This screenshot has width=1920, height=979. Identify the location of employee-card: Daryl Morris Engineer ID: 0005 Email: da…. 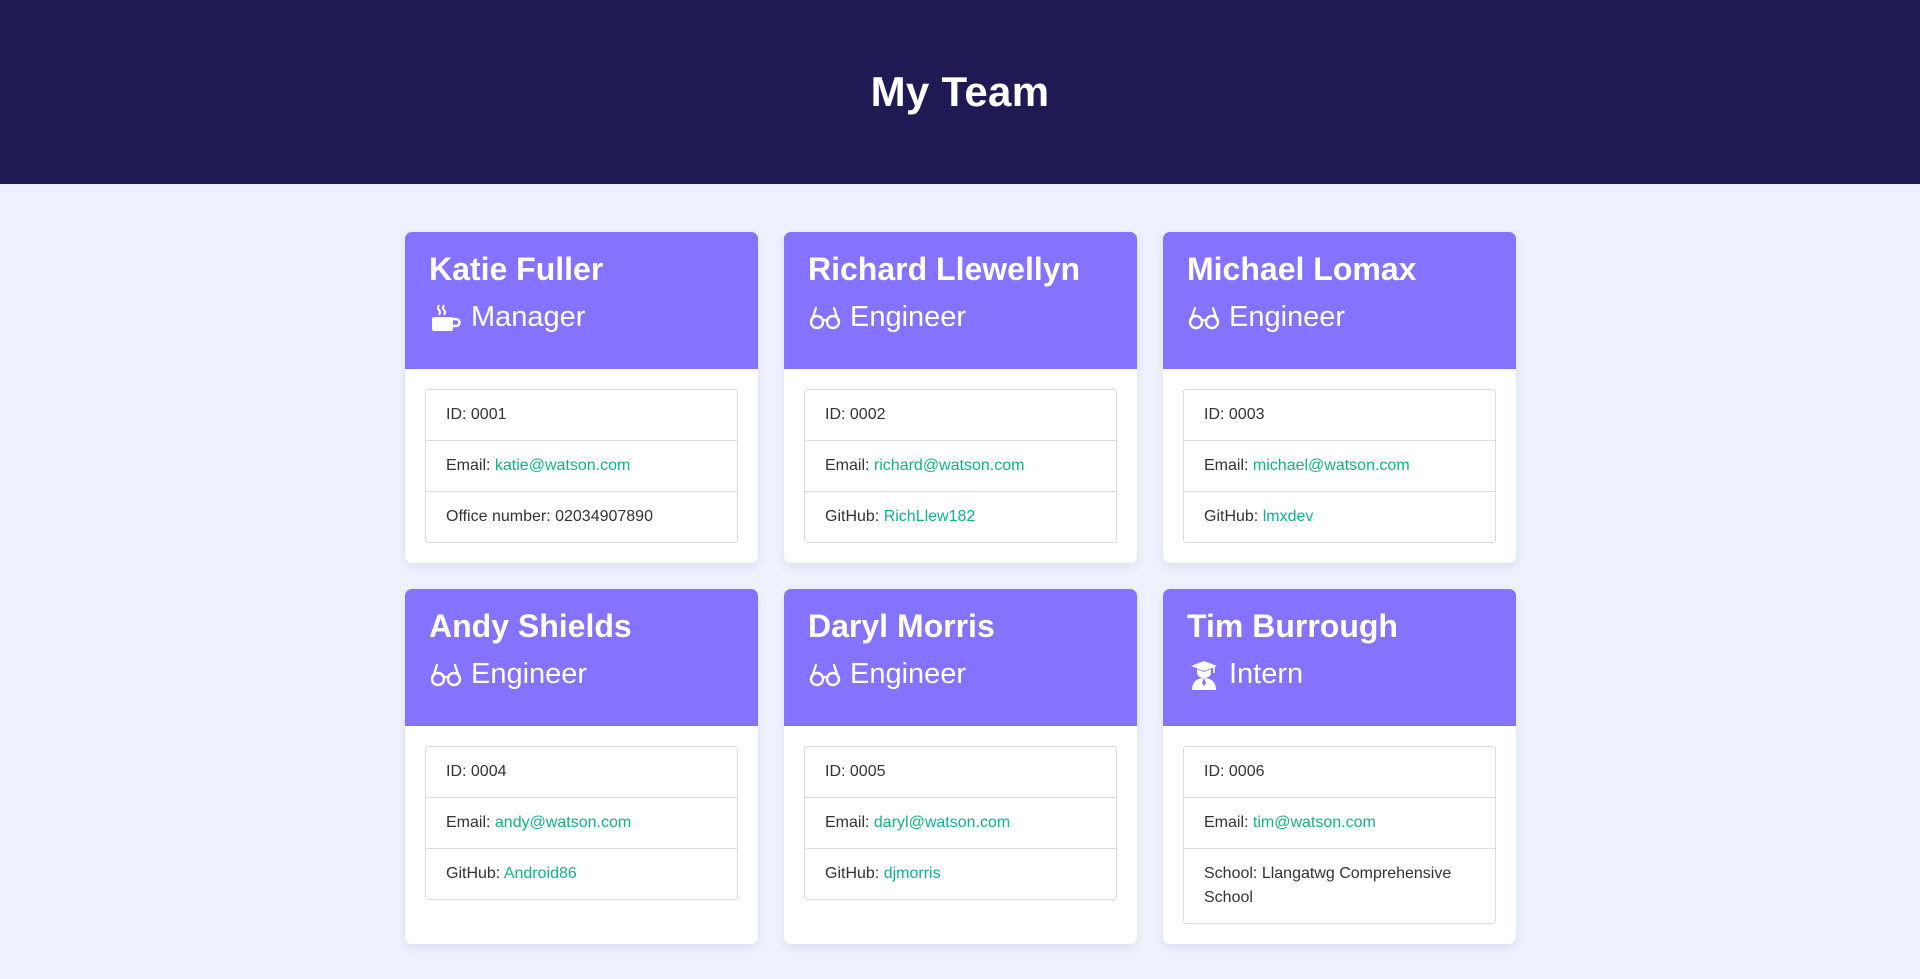
(960, 766).